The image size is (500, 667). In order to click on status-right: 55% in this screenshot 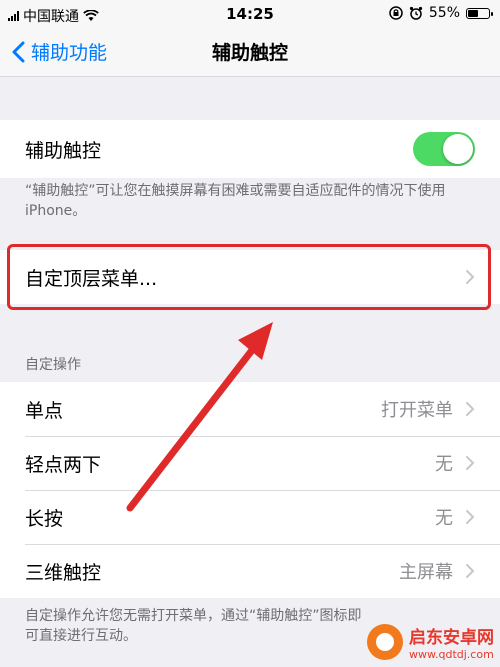, I will do `click(441, 13)`.